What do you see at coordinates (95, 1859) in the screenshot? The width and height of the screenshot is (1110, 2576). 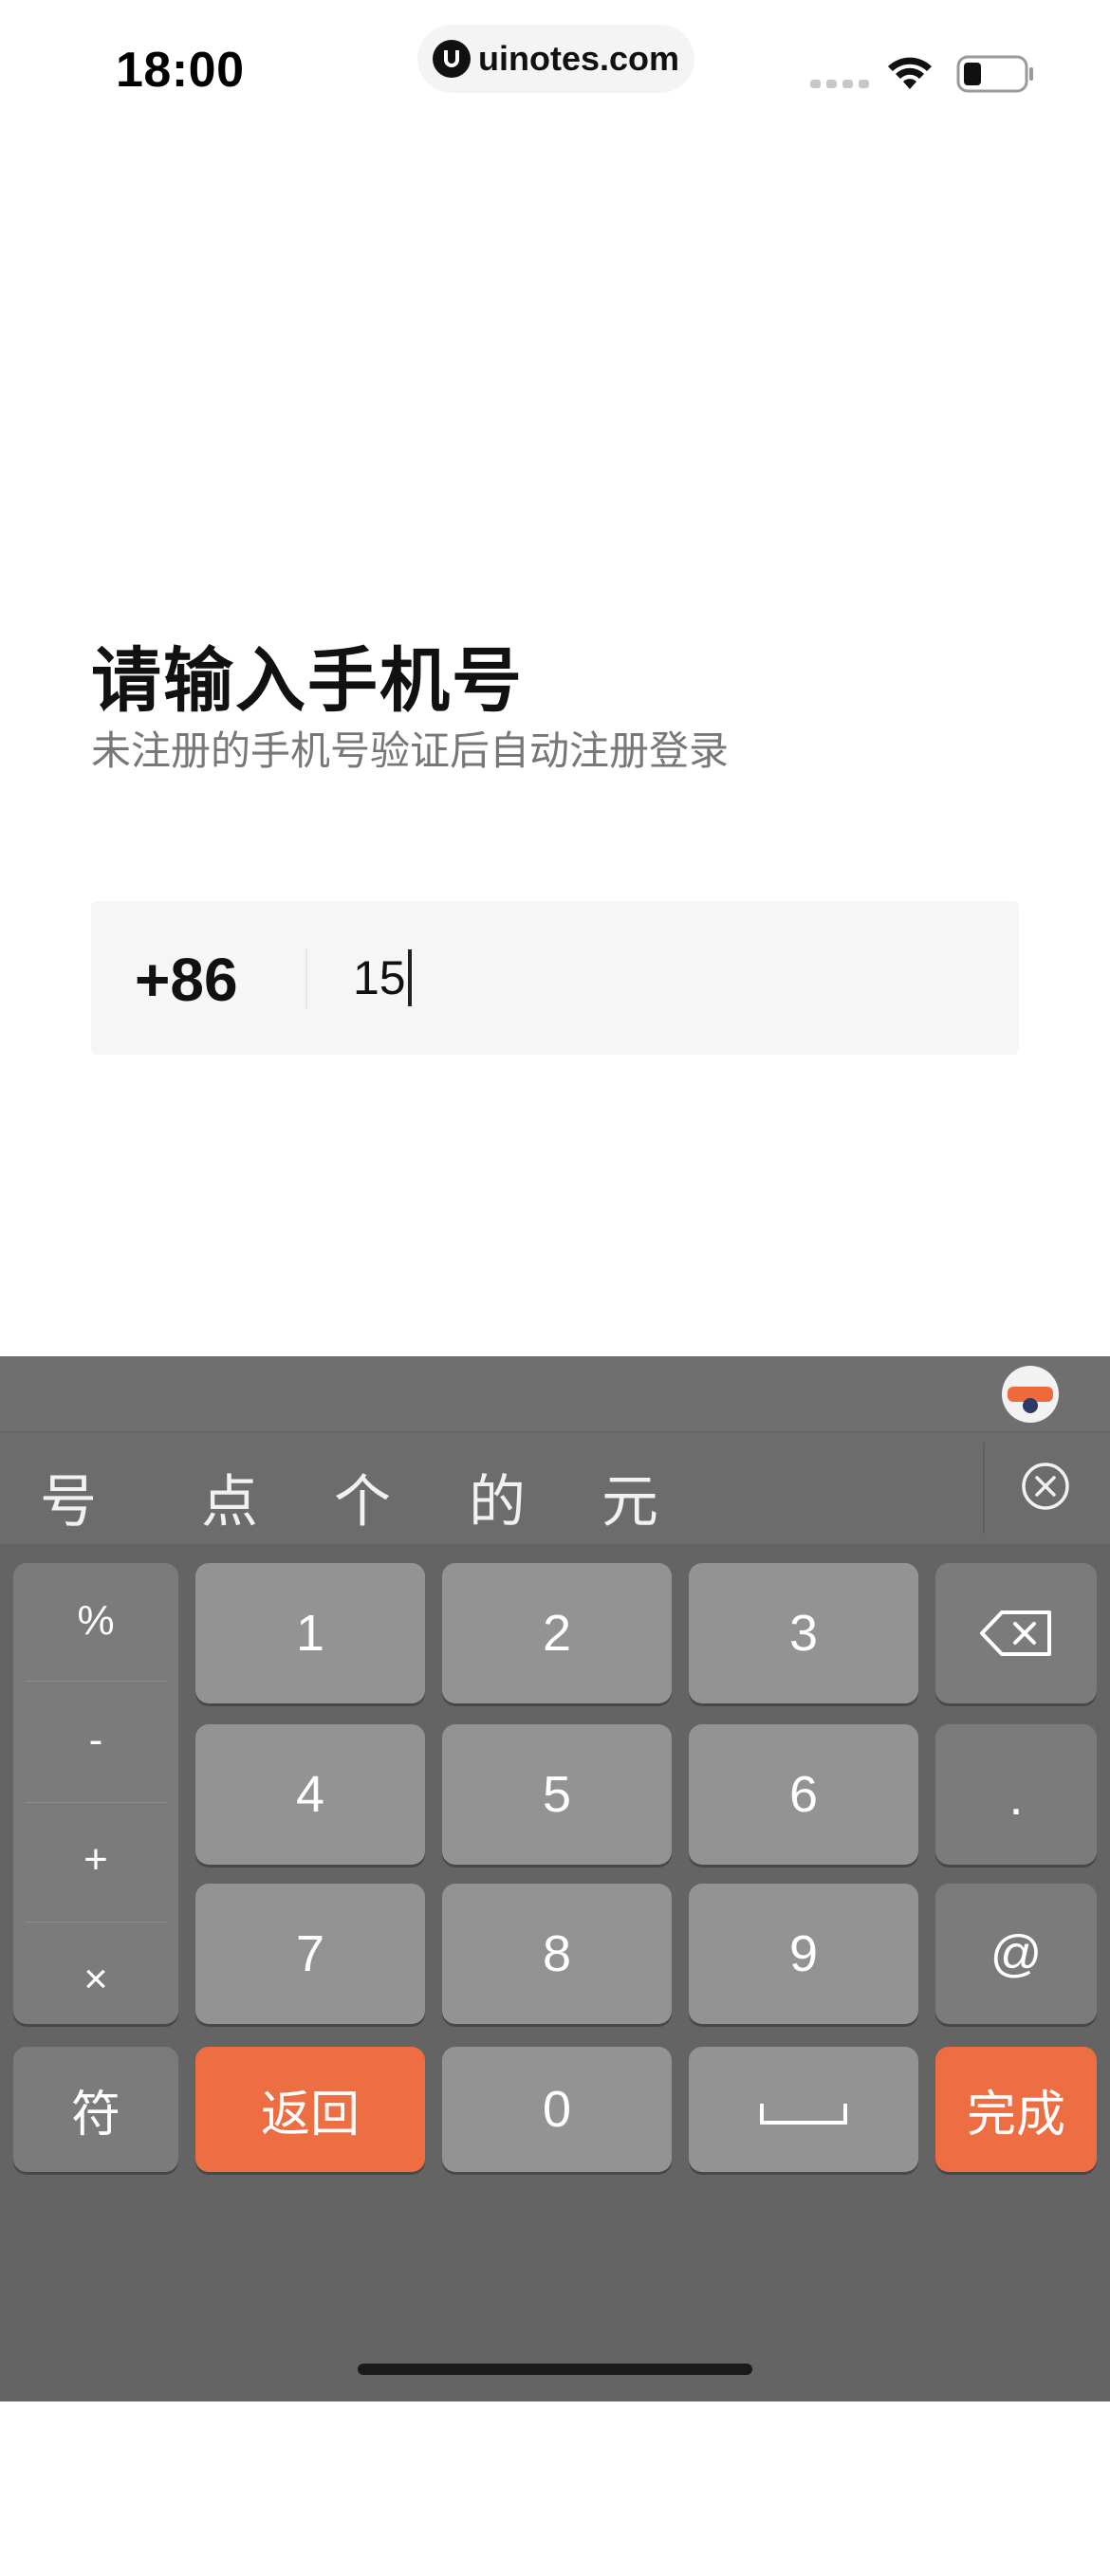 I see `symbol-key-plus: +` at bounding box center [95, 1859].